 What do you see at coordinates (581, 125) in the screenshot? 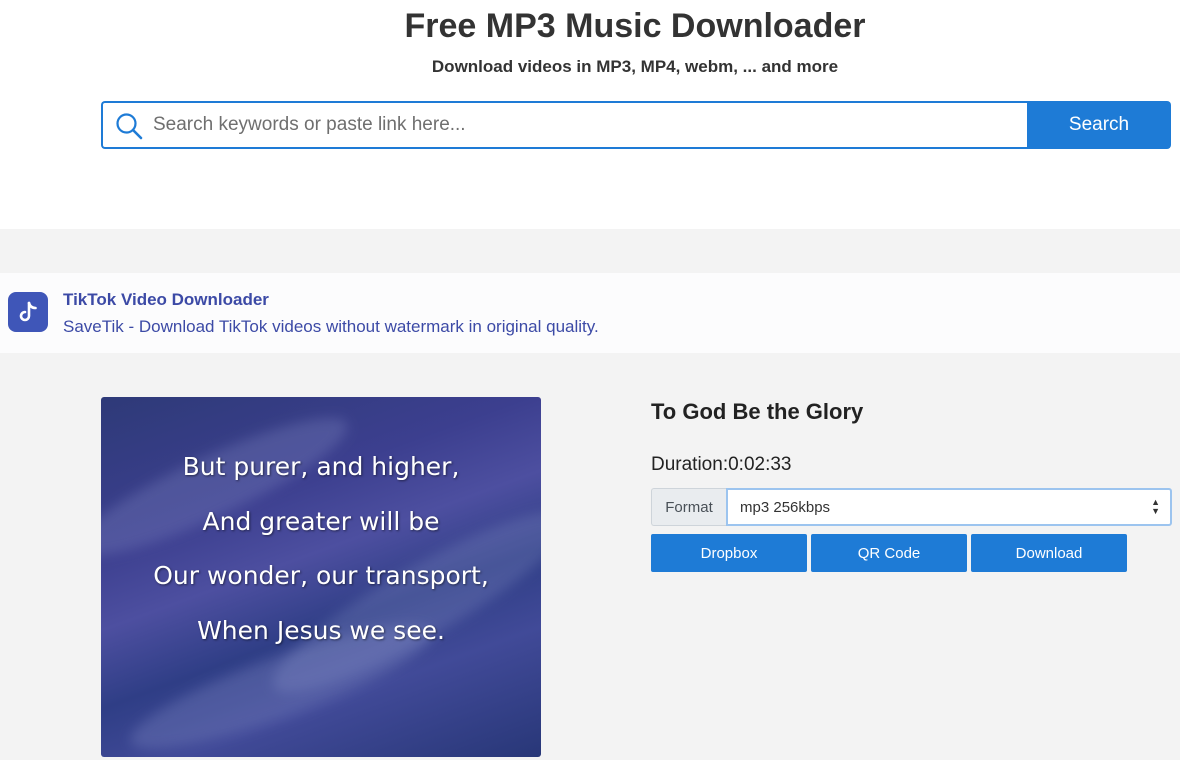
I see `search-input` at bounding box center [581, 125].